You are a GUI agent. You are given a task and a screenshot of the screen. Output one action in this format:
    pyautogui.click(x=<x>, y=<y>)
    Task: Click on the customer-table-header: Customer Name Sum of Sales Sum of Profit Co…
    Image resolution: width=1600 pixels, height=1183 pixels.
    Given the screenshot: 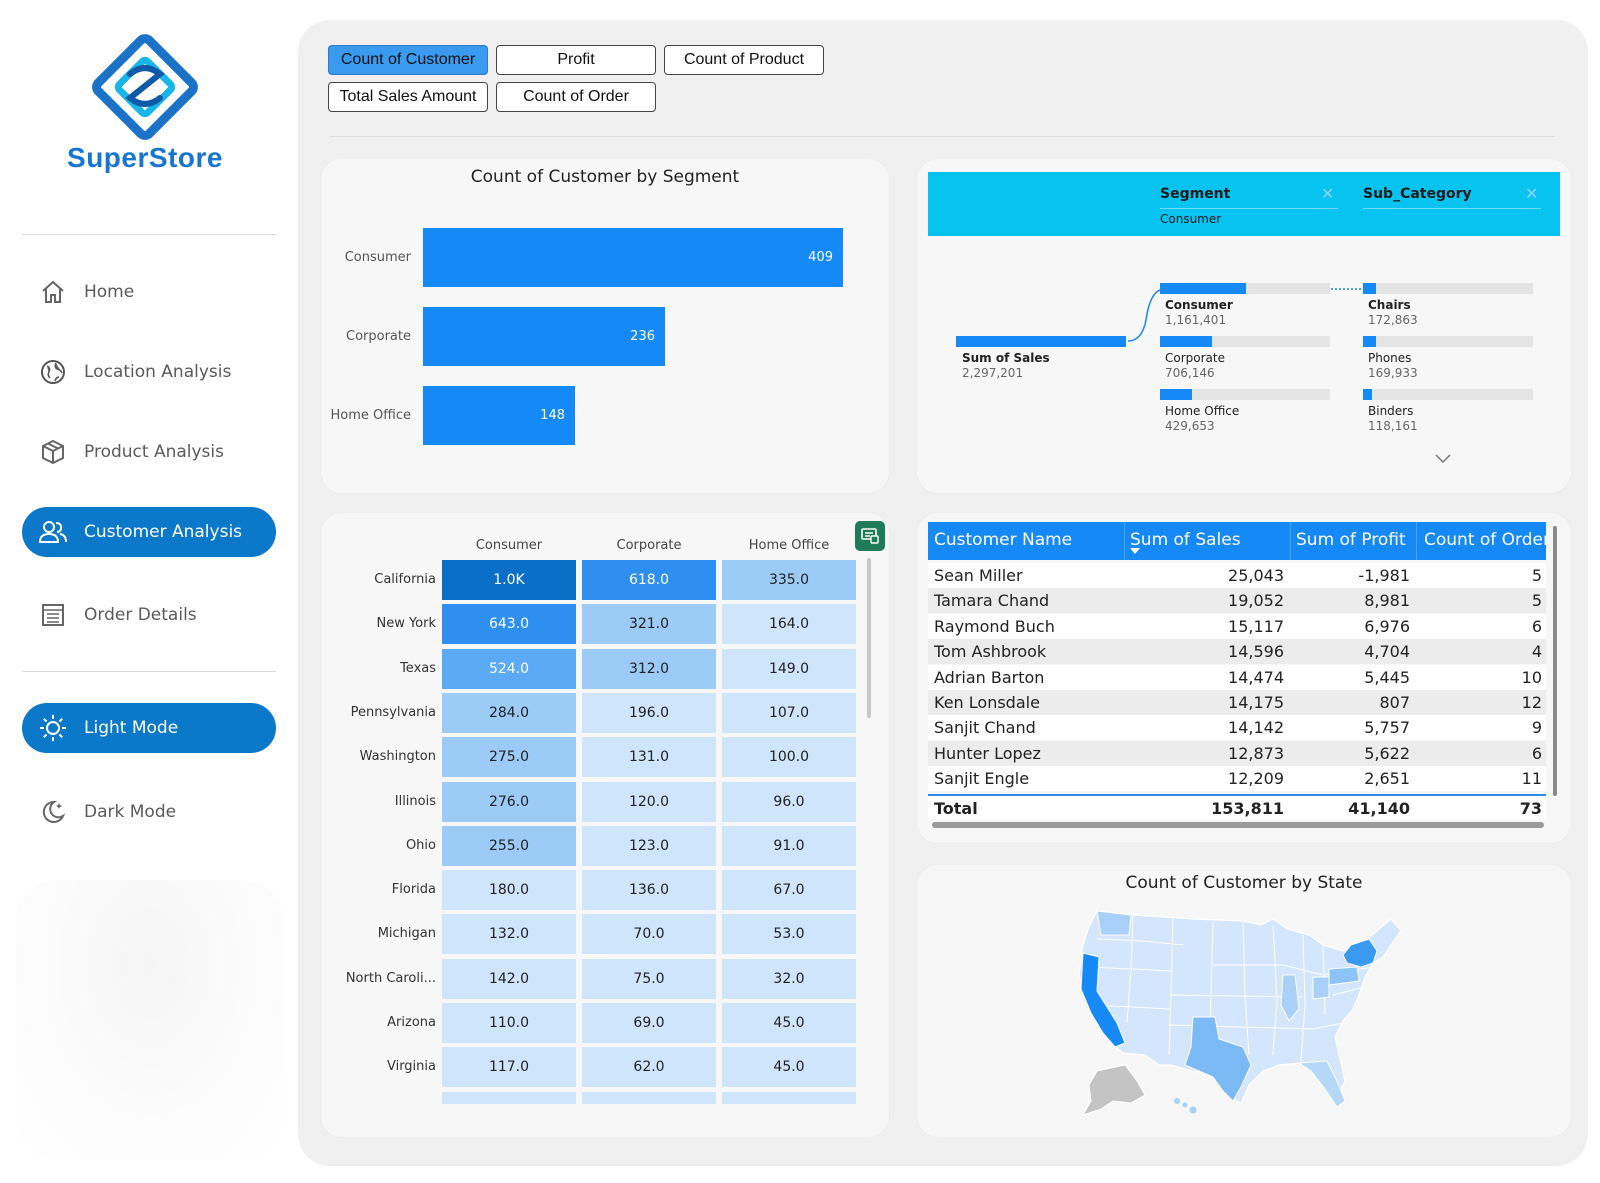 What is the action you would take?
    pyautogui.click(x=1237, y=541)
    